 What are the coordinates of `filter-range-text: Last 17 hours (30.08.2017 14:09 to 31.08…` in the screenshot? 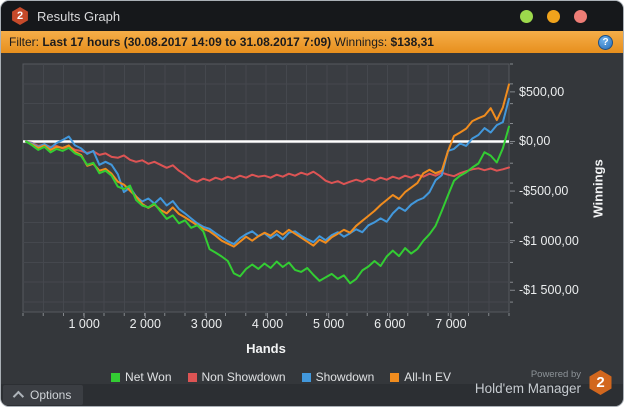 It's located at (187, 42).